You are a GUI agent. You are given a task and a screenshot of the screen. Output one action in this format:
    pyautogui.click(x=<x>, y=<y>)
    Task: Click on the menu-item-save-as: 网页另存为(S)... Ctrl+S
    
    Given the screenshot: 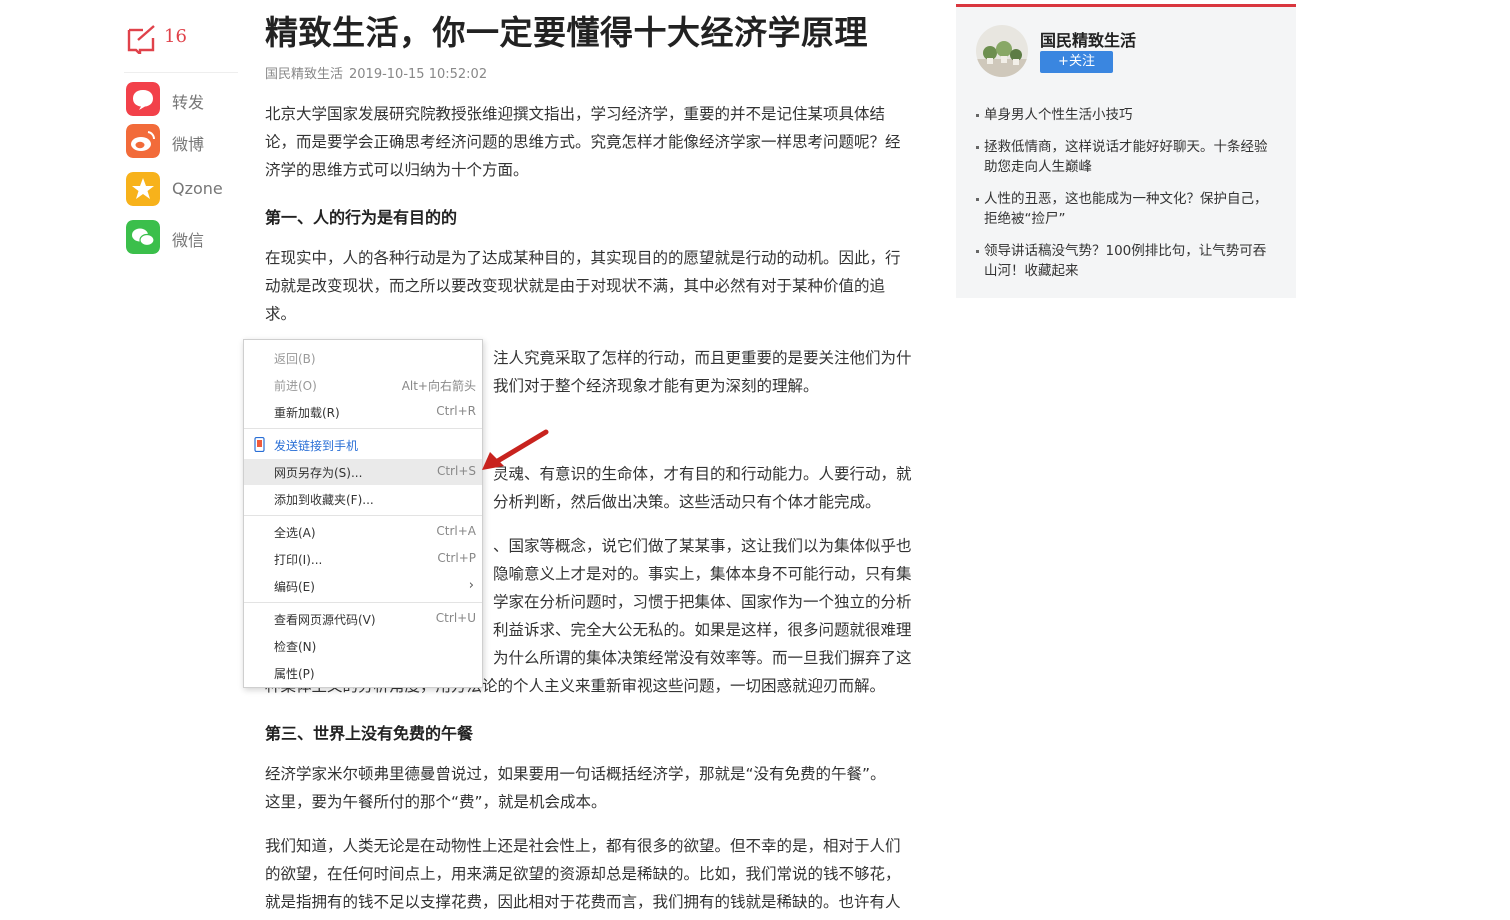 What is the action you would take?
    pyautogui.click(x=363, y=472)
    